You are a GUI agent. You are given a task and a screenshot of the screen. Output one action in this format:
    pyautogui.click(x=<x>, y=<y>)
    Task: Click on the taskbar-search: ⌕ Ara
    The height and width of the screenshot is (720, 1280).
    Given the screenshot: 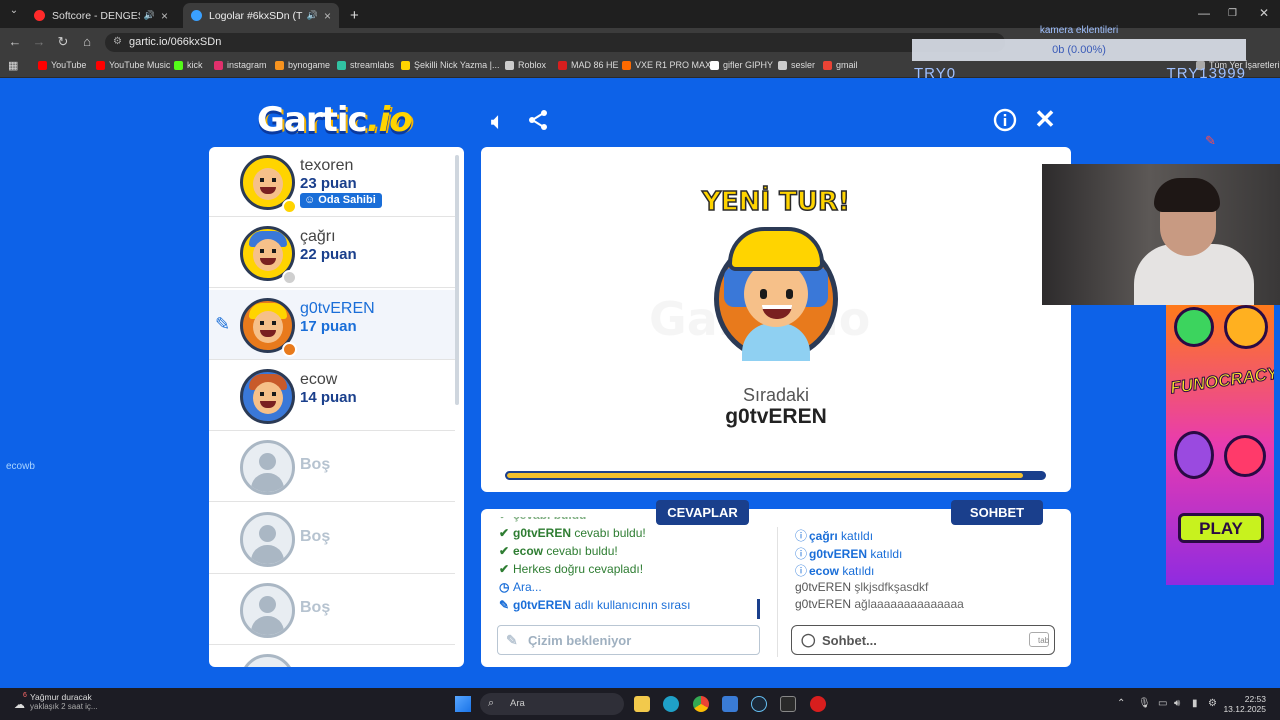 What is the action you would take?
    pyautogui.click(x=552, y=704)
    